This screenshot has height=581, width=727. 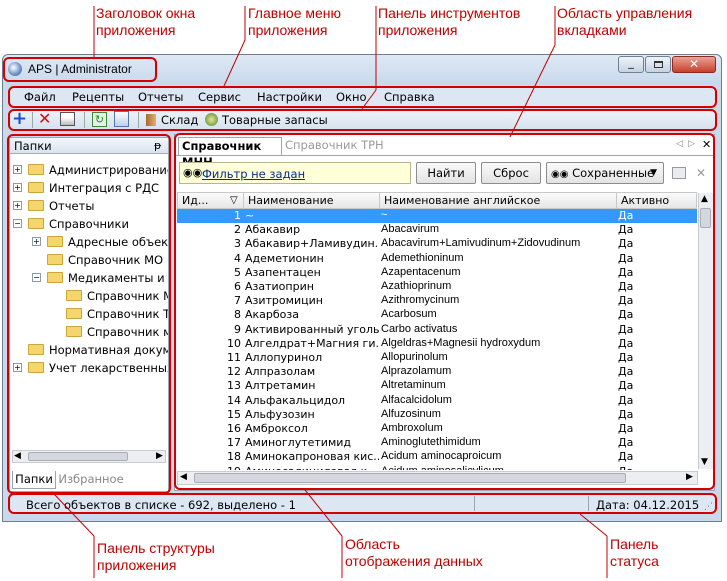 What do you see at coordinates (362, 503) in the screenshot?
I see `highlight-status` at bounding box center [362, 503].